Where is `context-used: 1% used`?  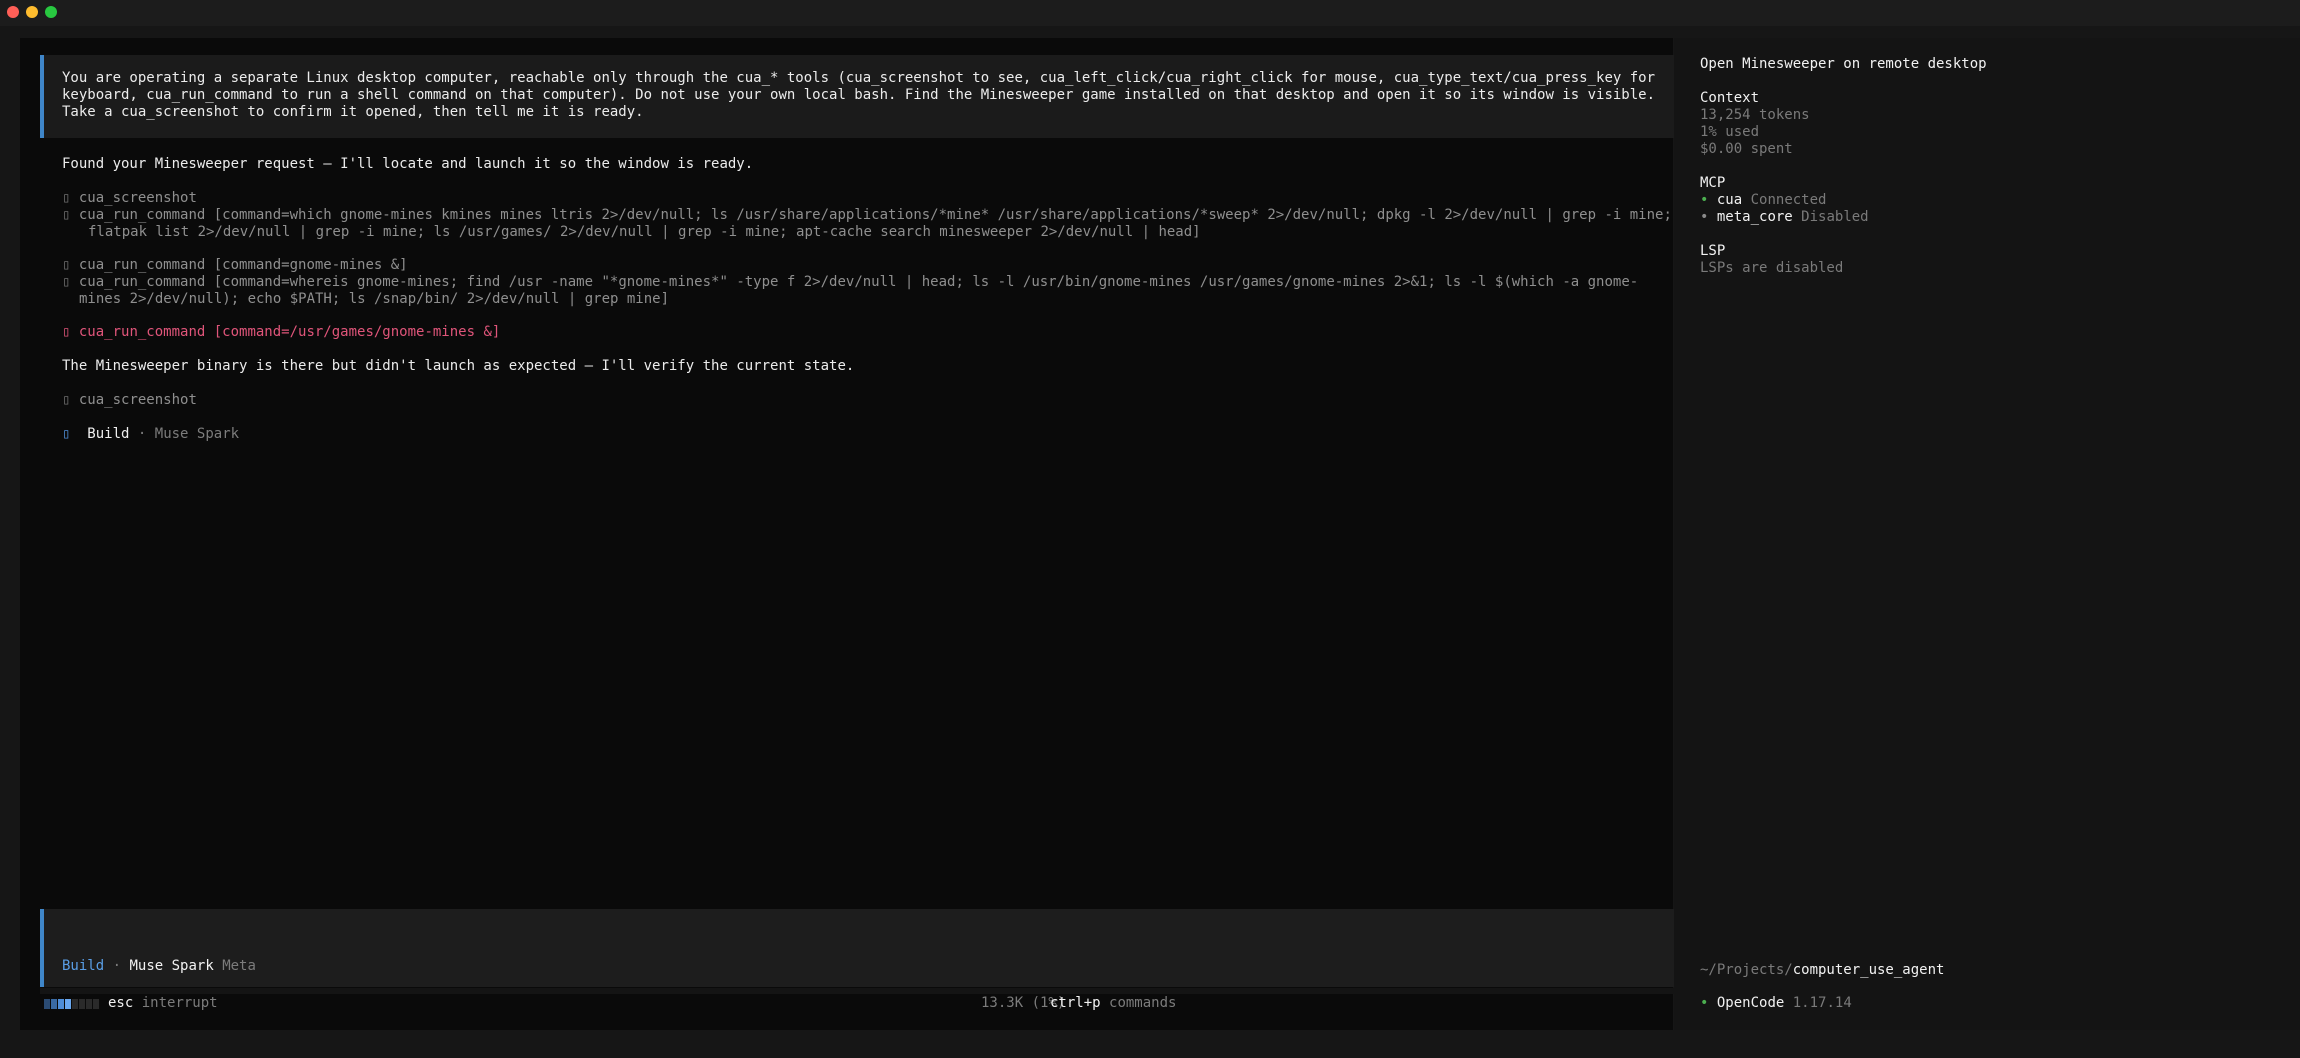 context-used: 1% used is located at coordinates (1730, 132).